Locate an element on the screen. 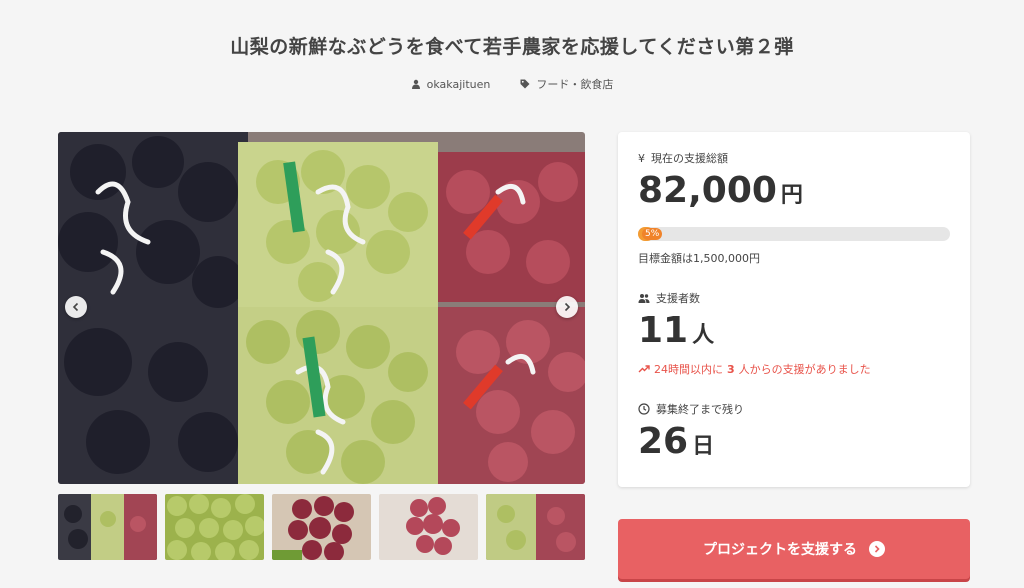 Image resolution: width=1024 pixels, height=588 pixels. remaining-label-row: 募集終了まで残り is located at coordinates (691, 409).